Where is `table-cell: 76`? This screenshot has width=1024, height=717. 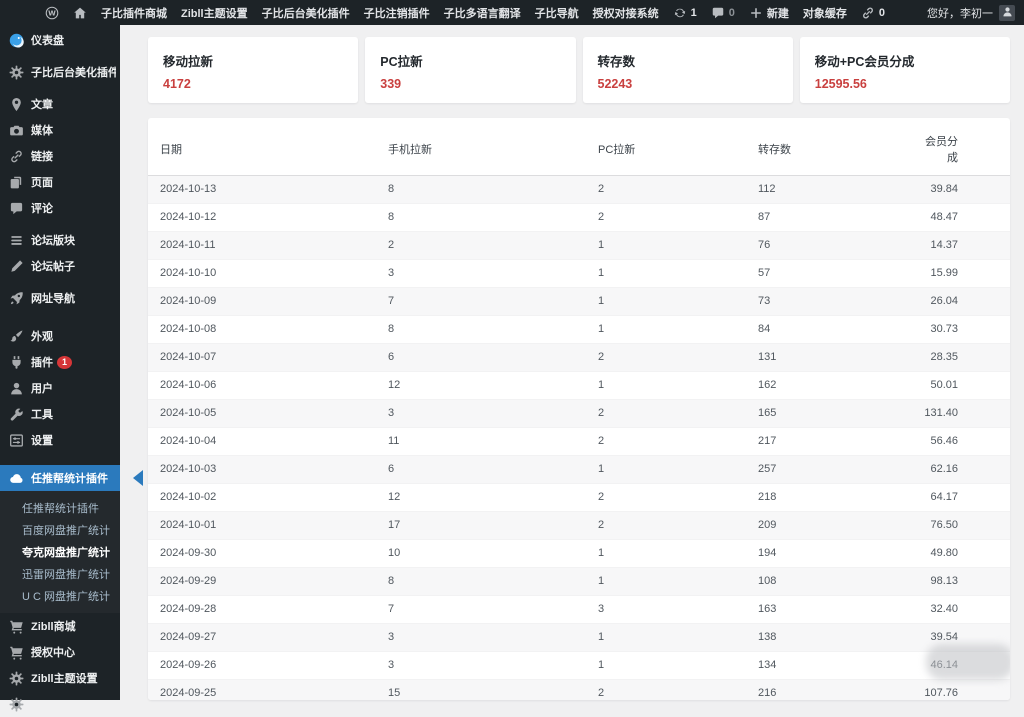 table-cell: 76 is located at coordinates (764, 245).